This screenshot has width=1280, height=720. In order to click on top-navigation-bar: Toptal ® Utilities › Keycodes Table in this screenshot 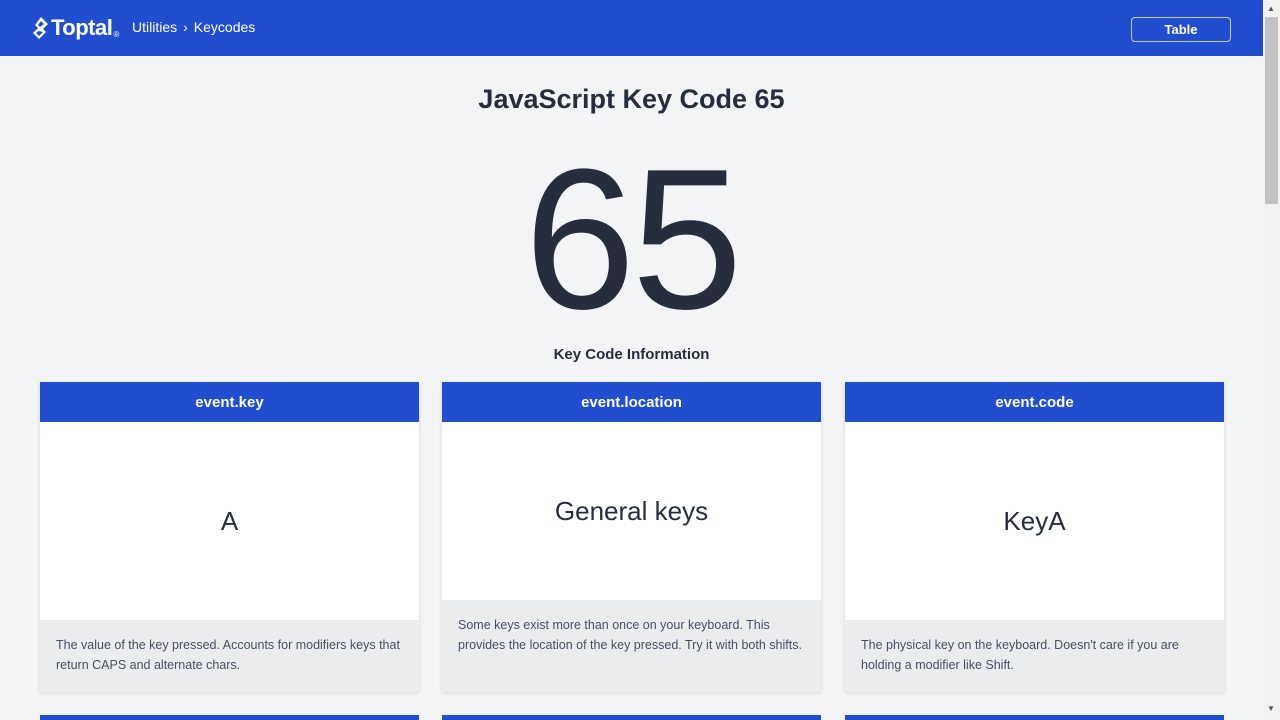, I will do `click(631, 28)`.